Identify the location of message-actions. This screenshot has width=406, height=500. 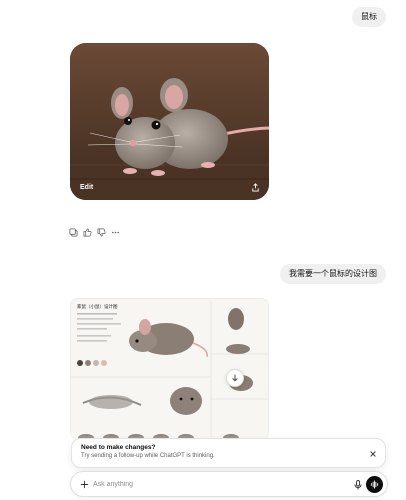
(94, 232).